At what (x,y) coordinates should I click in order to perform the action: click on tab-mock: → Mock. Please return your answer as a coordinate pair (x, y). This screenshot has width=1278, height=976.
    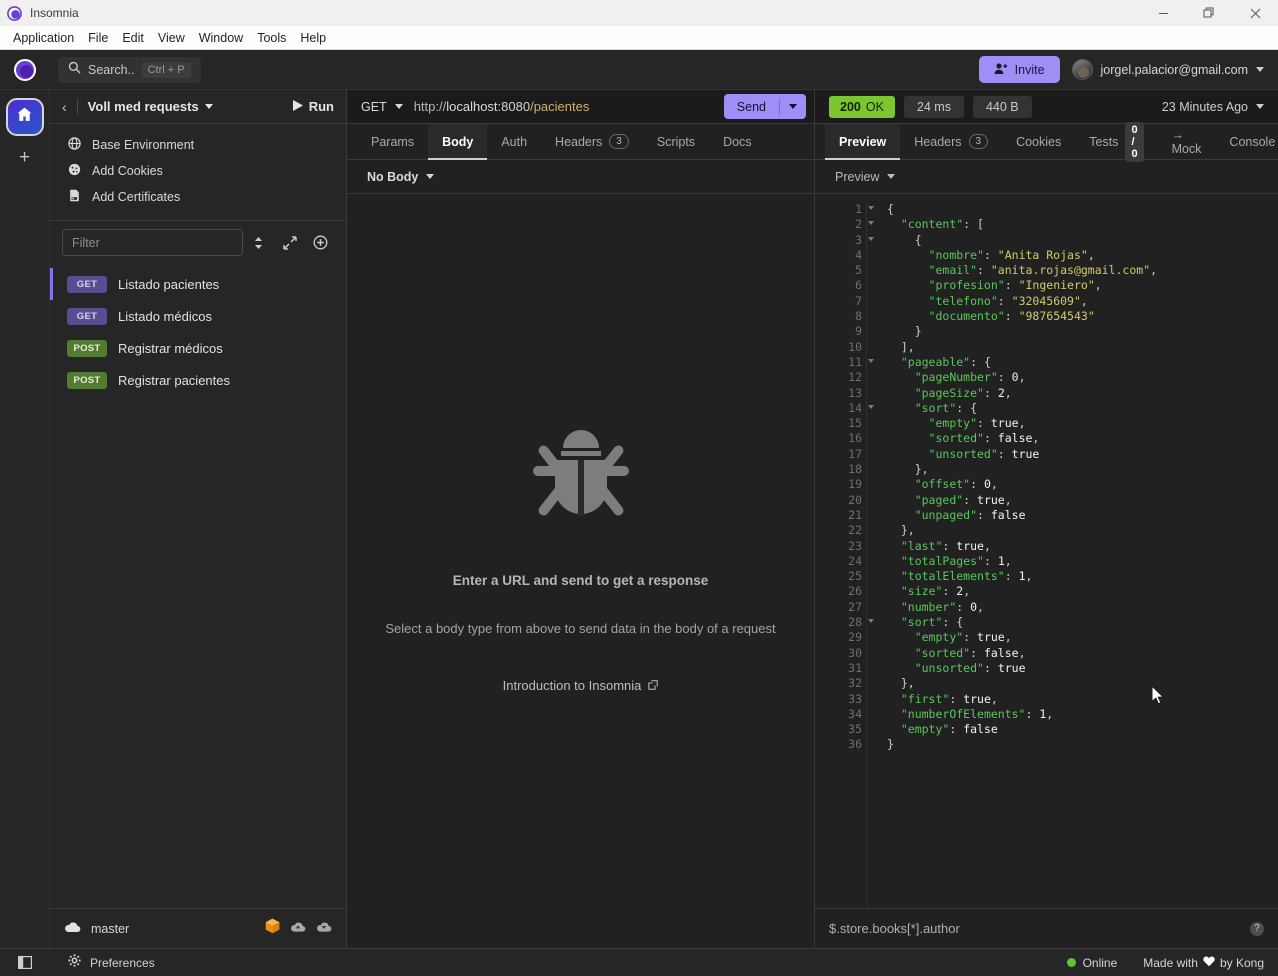
    Looking at the image, I should click on (1187, 141).